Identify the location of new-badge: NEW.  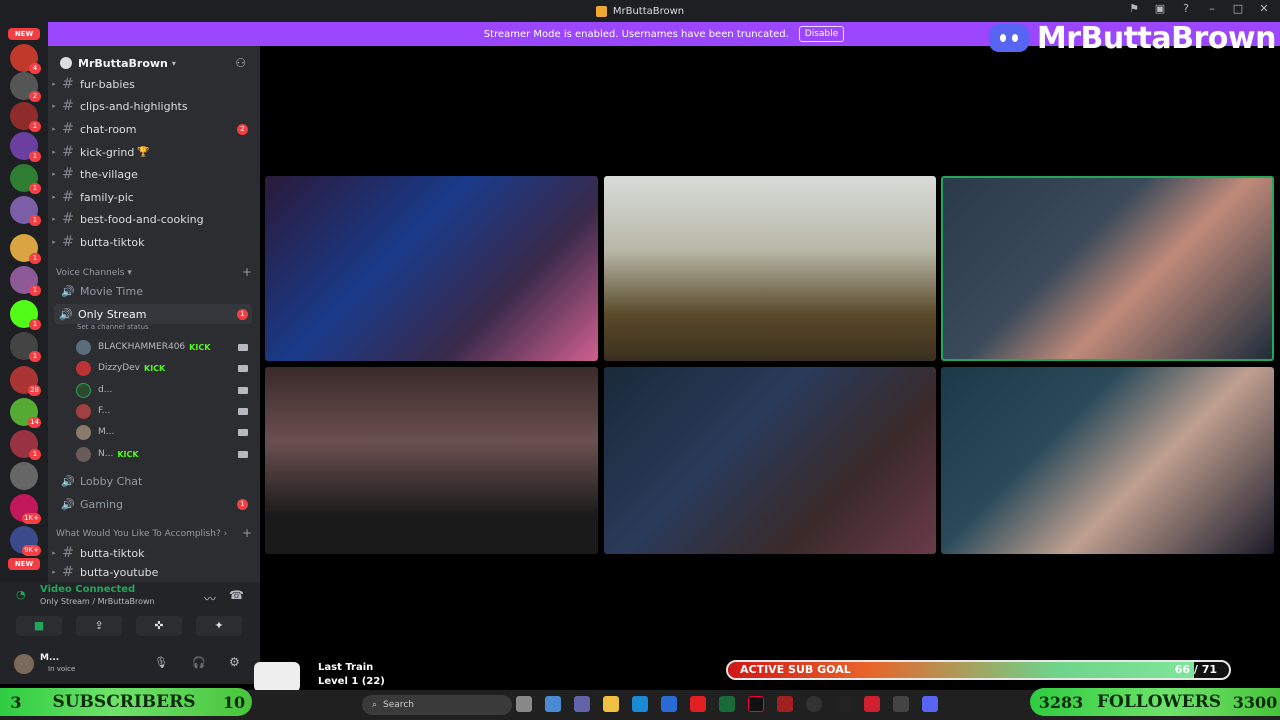
(24, 34).